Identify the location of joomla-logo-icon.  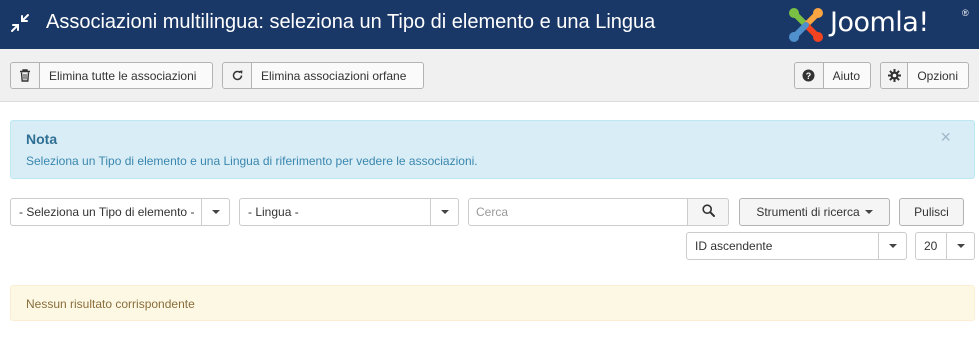
(806, 25).